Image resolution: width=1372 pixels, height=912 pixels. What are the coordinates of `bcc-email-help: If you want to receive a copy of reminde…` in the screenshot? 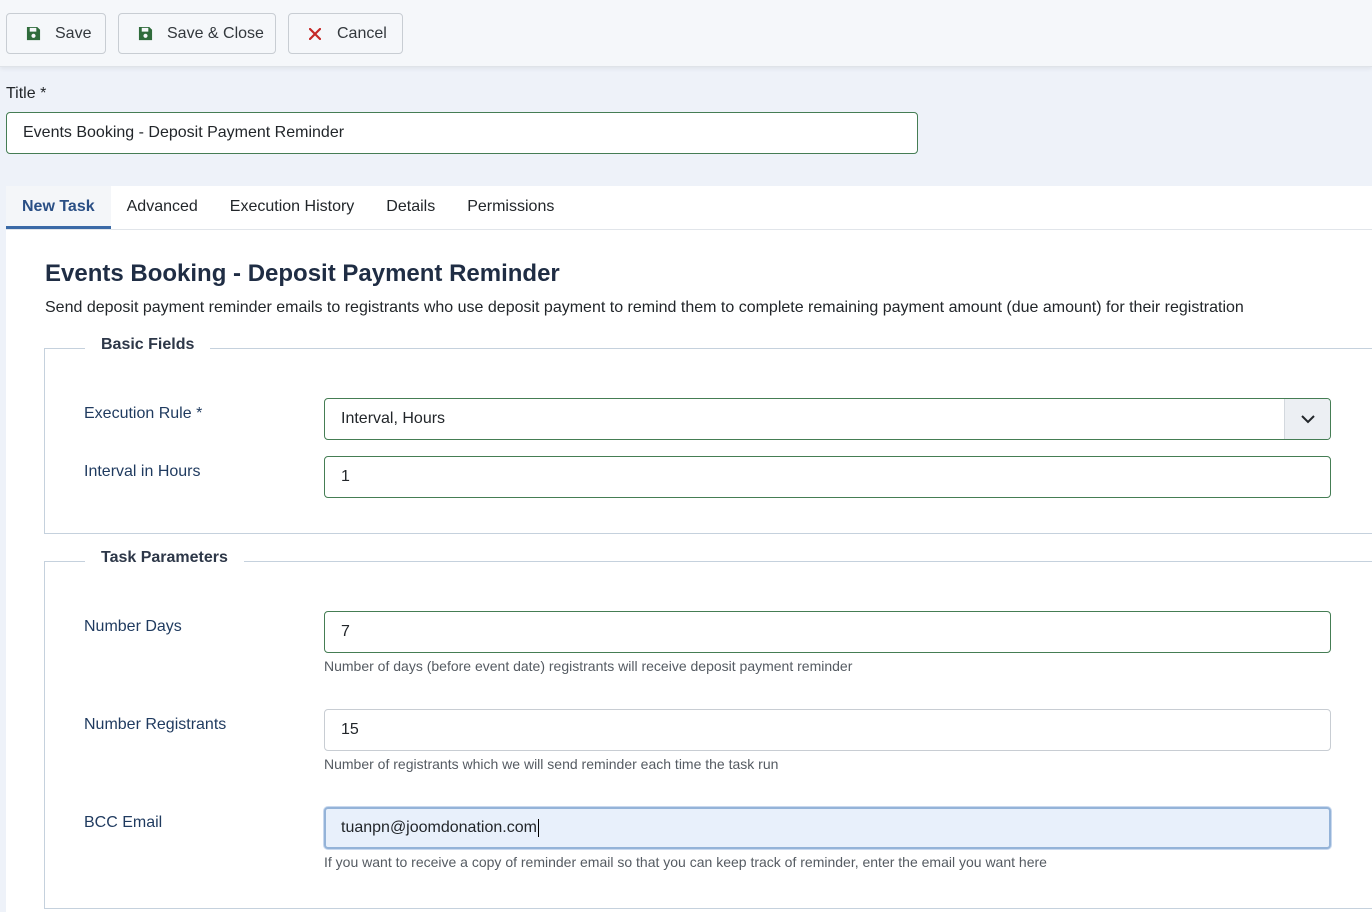 It's located at (685, 862).